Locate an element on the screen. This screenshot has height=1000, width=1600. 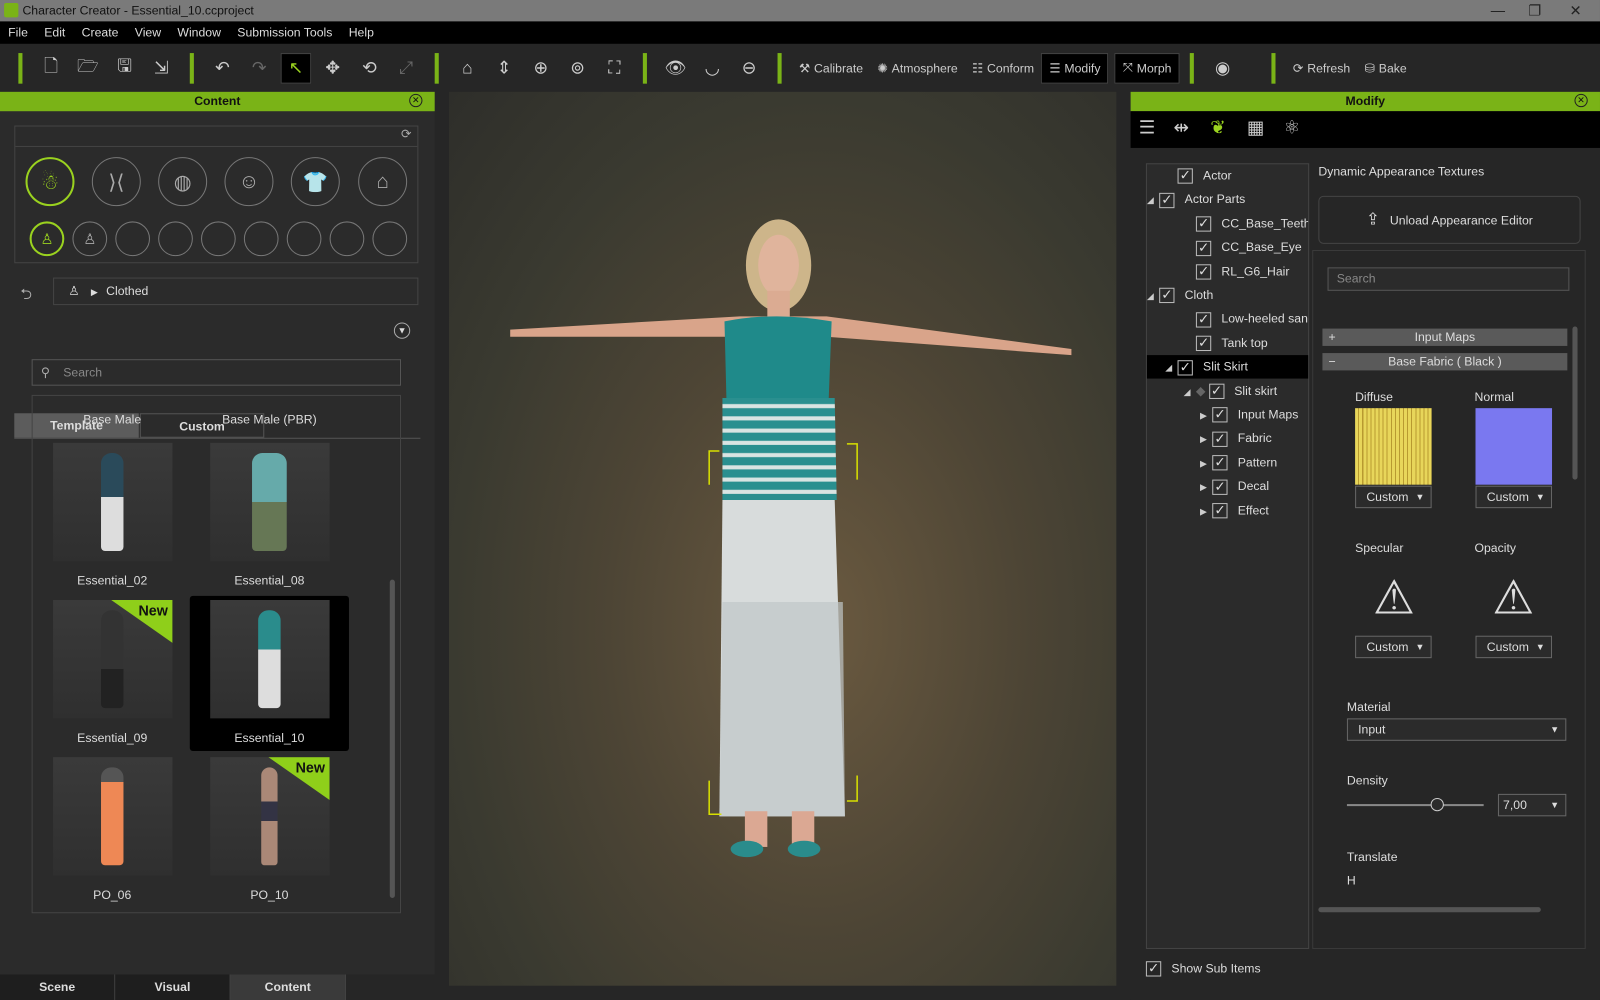
undo-icon: ↶ is located at coordinates (222, 68).